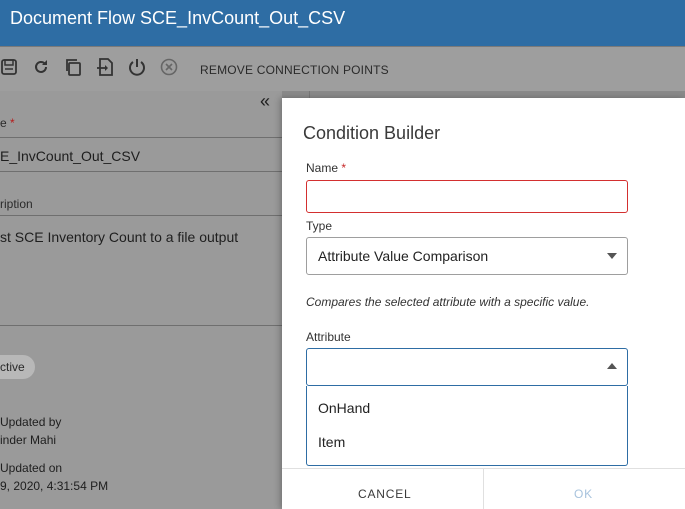 This screenshot has width=685, height=509. Describe the element at coordinates (17, 367) in the screenshot. I see `status-badge: ctive` at that location.